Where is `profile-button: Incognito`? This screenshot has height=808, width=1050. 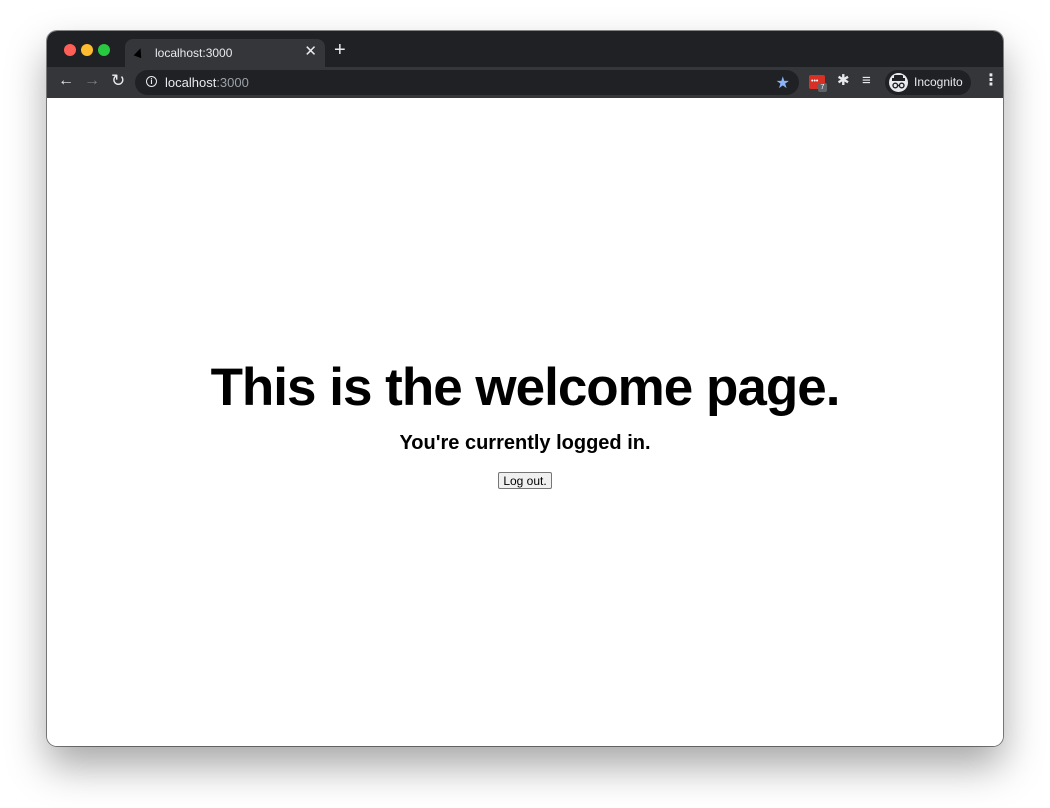
profile-button: Incognito is located at coordinates (928, 82).